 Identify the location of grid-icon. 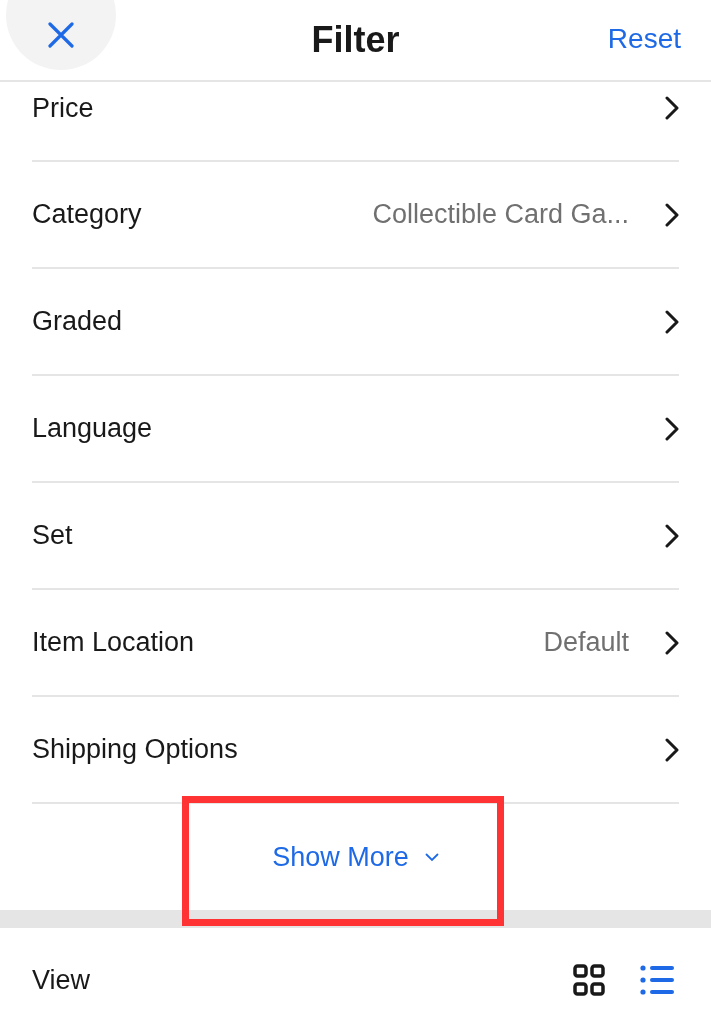
(589, 980).